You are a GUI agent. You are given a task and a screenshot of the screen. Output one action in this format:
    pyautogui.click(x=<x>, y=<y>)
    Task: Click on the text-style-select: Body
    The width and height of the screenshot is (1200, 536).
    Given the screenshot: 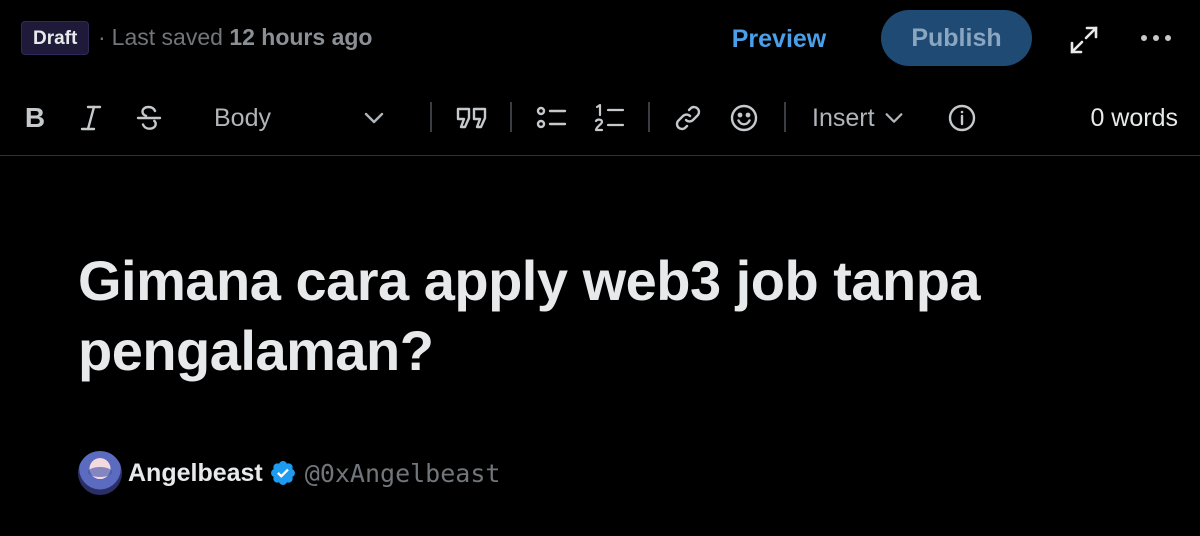 What is the action you would take?
    pyautogui.click(x=300, y=118)
    